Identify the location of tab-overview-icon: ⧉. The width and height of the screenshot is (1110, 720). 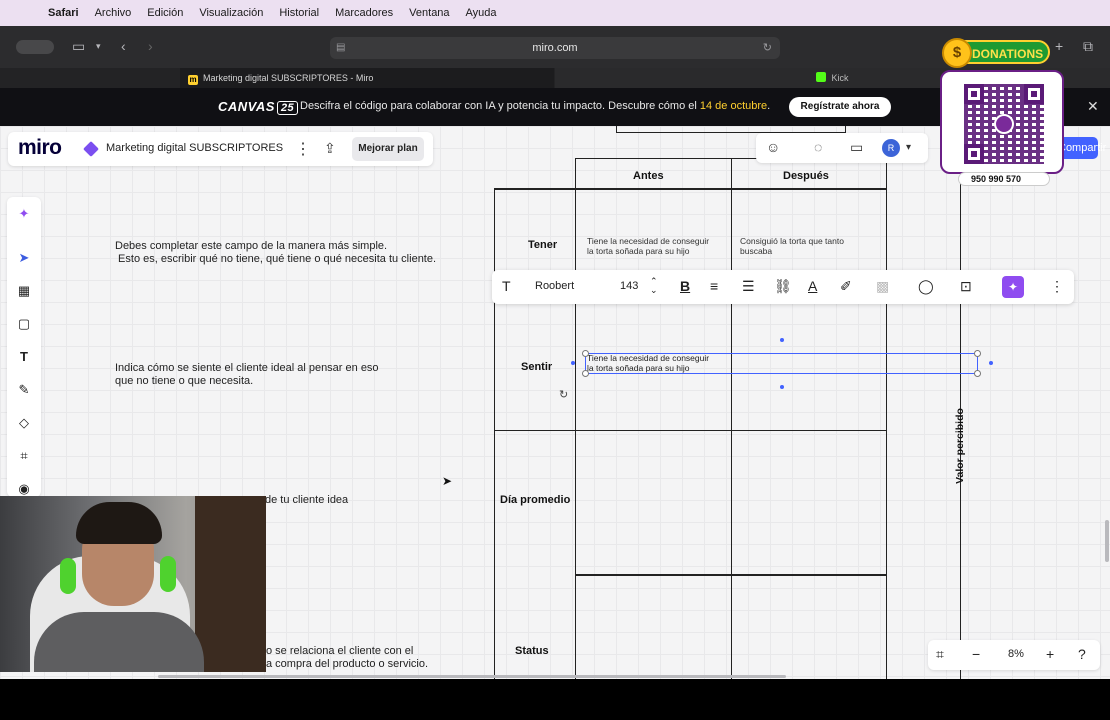
(1088, 46).